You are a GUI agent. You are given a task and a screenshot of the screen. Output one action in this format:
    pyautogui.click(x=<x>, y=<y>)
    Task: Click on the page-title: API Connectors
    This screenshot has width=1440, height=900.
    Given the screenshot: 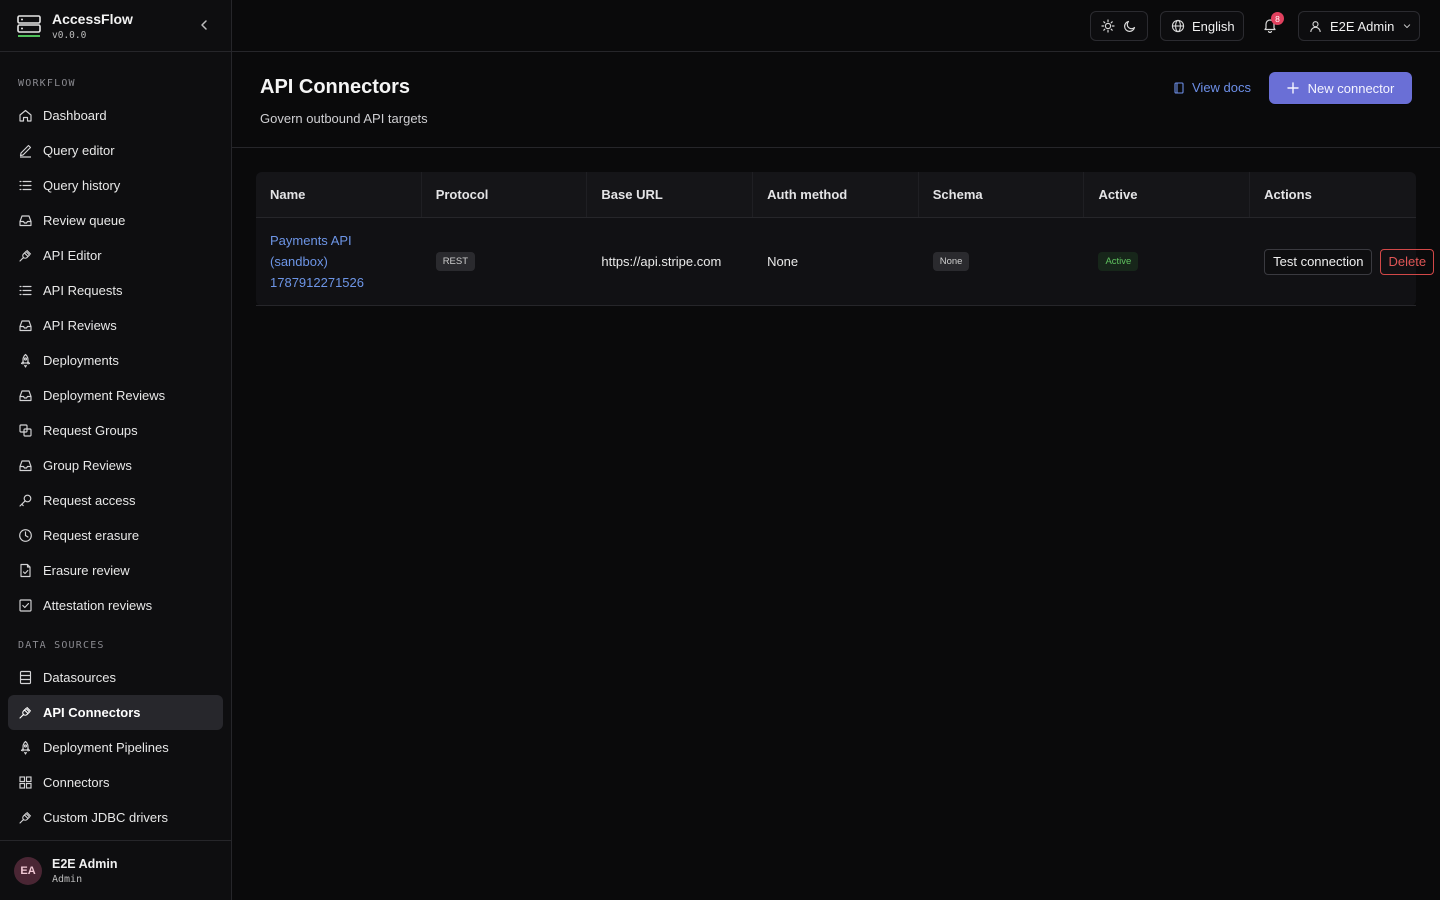 What is the action you would take?
    pyautogui.click(x=335, y=87)
    